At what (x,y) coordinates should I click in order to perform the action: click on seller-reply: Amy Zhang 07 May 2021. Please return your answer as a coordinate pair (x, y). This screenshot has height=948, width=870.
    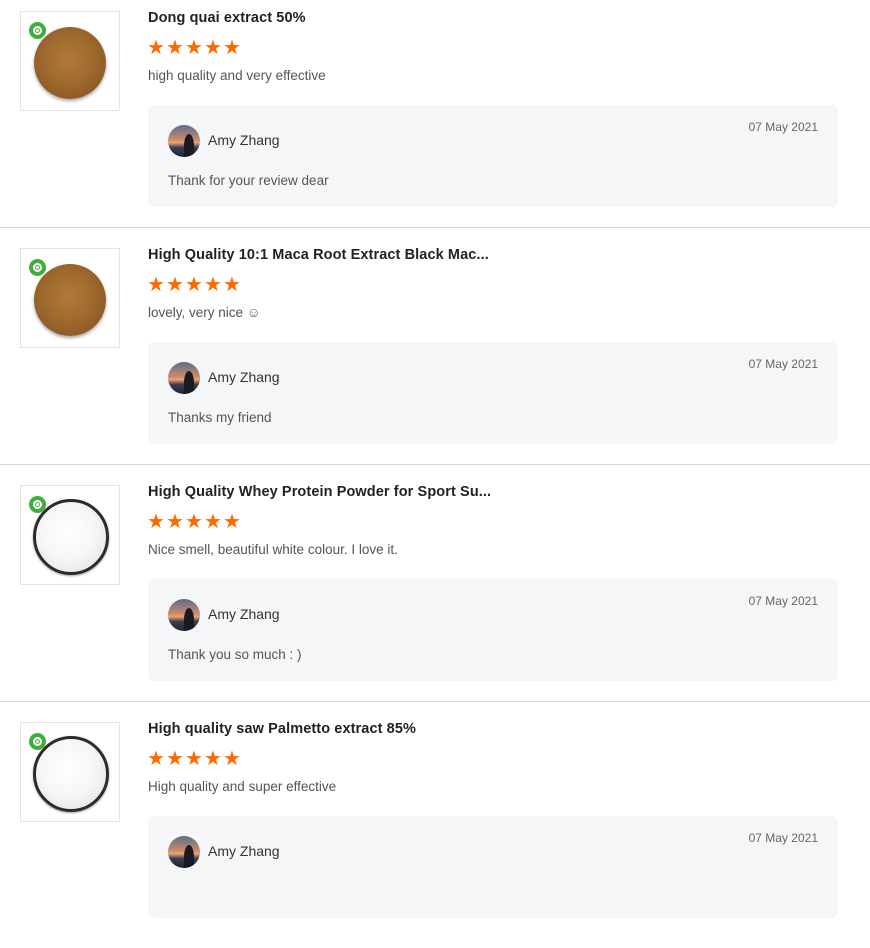
    Looking at the image, I should click on (493, 867).